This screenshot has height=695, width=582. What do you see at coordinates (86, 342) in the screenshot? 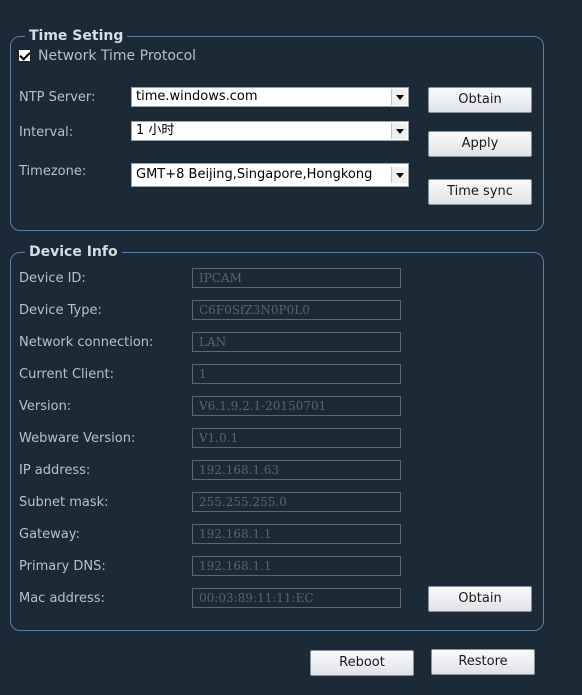
I see `device-field-label: Network connection:` at bounding box center [86, 342].